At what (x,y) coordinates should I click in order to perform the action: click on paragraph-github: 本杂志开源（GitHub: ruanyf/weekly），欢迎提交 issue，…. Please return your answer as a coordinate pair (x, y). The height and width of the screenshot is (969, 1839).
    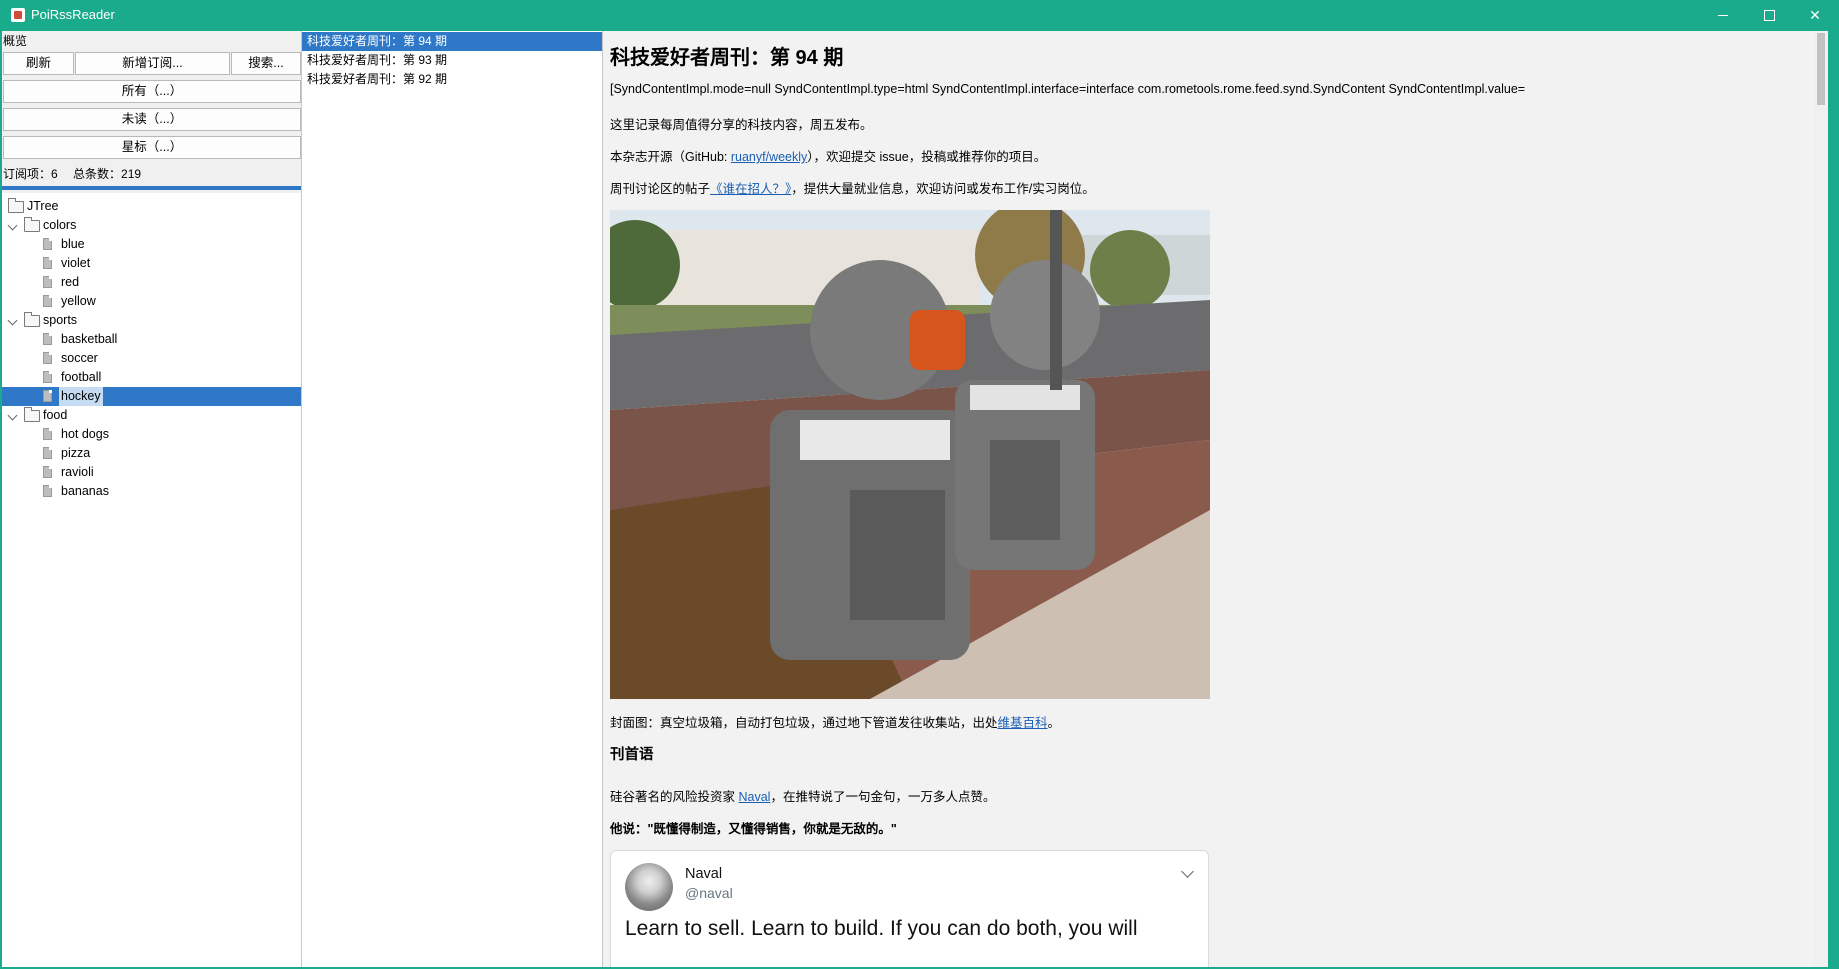
    Looking at the image, I should click on (828, 155).